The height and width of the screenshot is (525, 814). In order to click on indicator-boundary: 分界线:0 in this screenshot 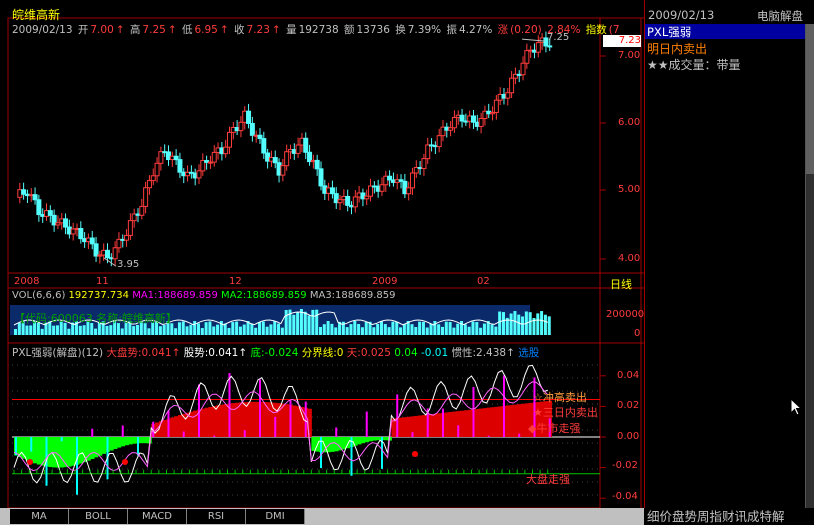, I will do `click(322, 353)`.